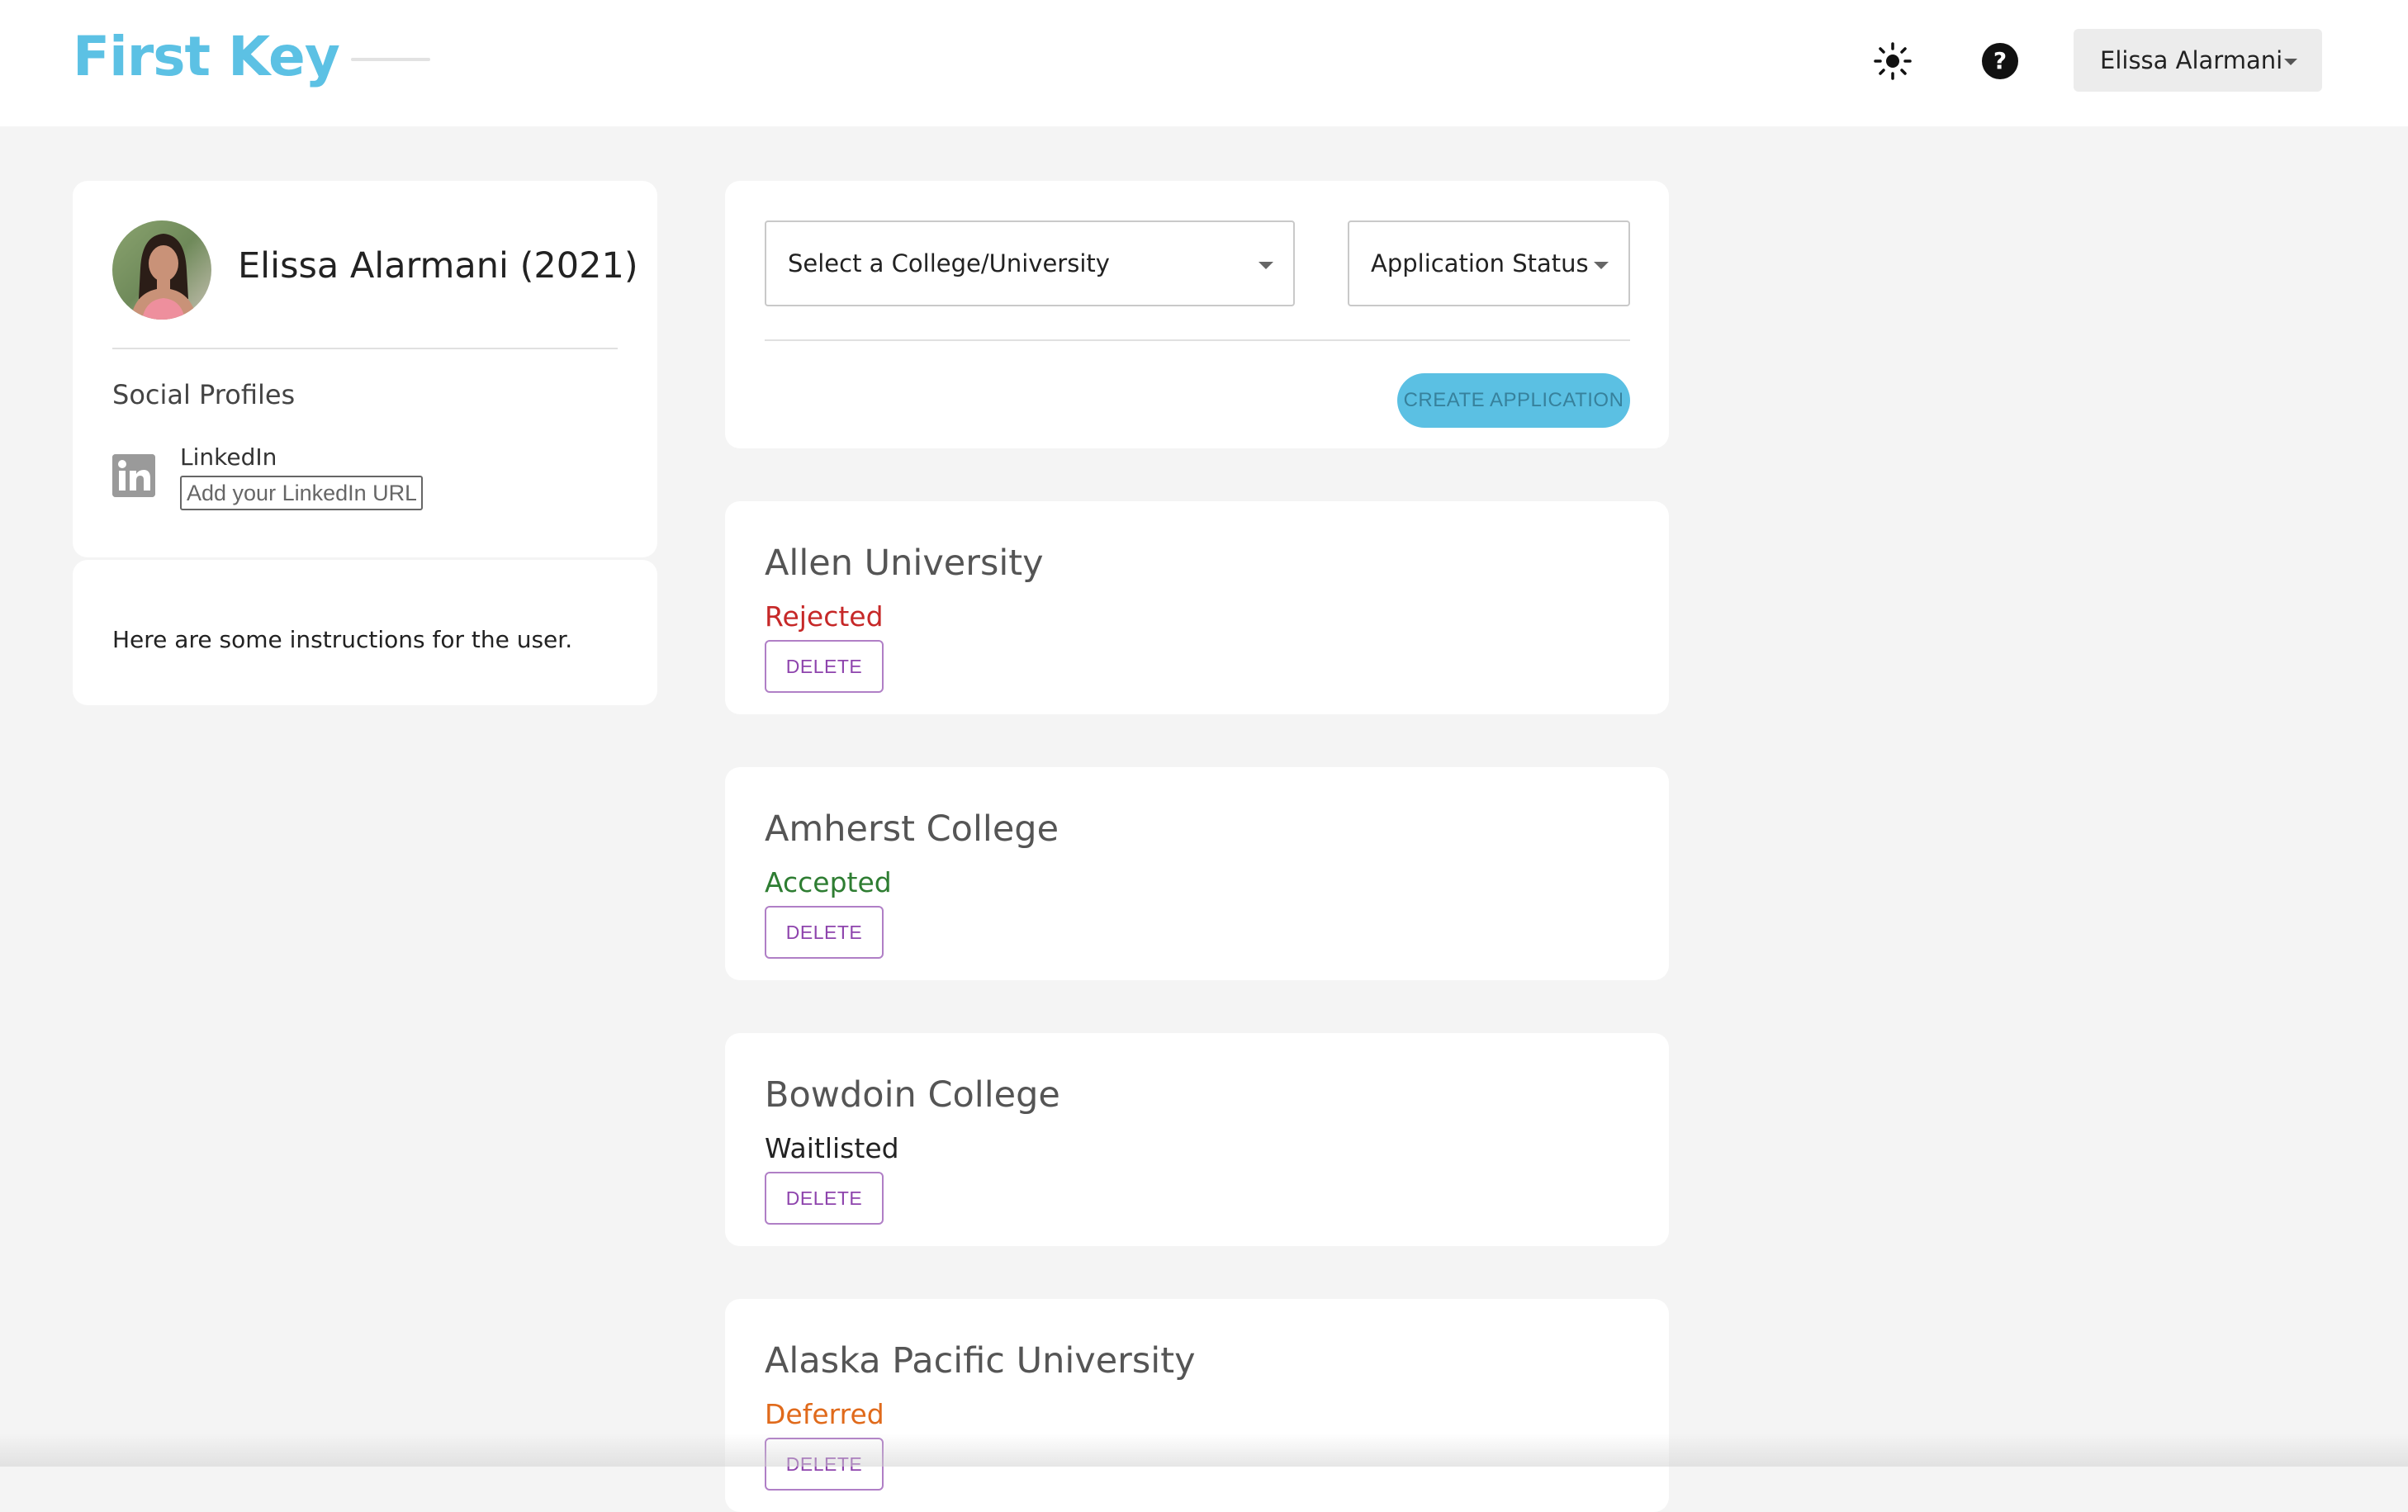 The width and height of the screenshot is (2408, 1512). What do you see at coordinates (301, 493) in the screenshot?
I see `linkedin-url-input` at bounding box center [301, 493].